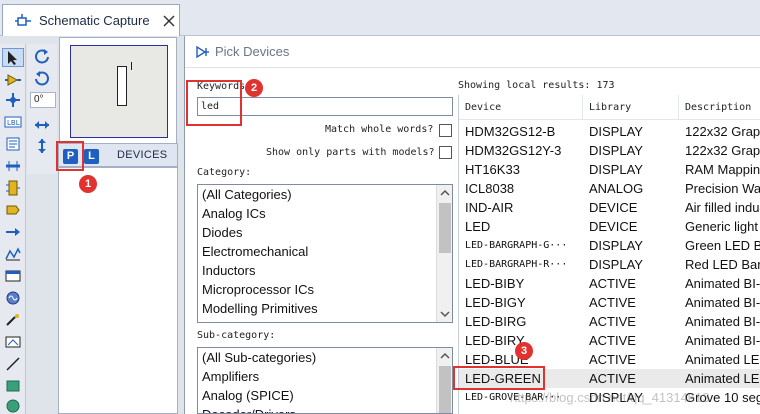 This screenshot has width=760, height=414. I want to click on svg-text: LBL, so click(13, 123).